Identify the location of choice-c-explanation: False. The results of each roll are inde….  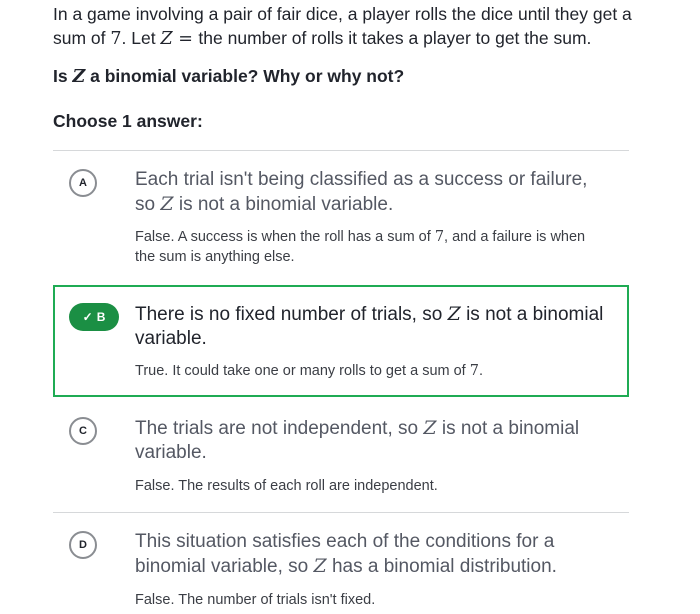
(286, 486).